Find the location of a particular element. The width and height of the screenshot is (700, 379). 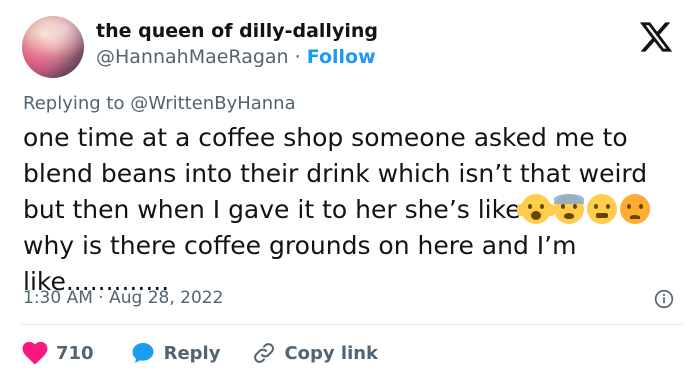

timestamp: 1:30 AM · Aug 28, 2022 is located at coordinates (123, 298).